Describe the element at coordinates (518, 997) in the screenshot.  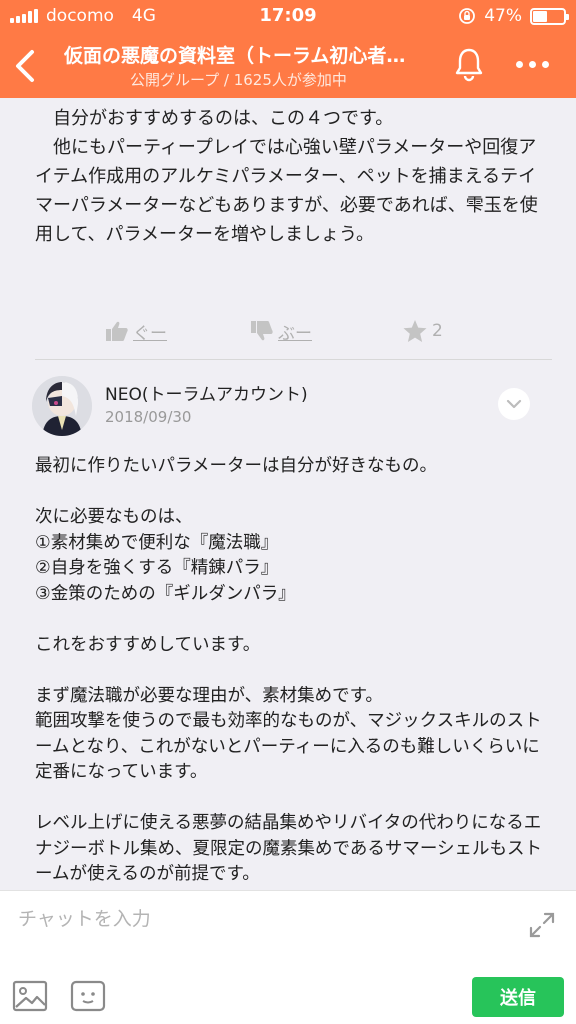
I see `send-button: 送信` at that location.